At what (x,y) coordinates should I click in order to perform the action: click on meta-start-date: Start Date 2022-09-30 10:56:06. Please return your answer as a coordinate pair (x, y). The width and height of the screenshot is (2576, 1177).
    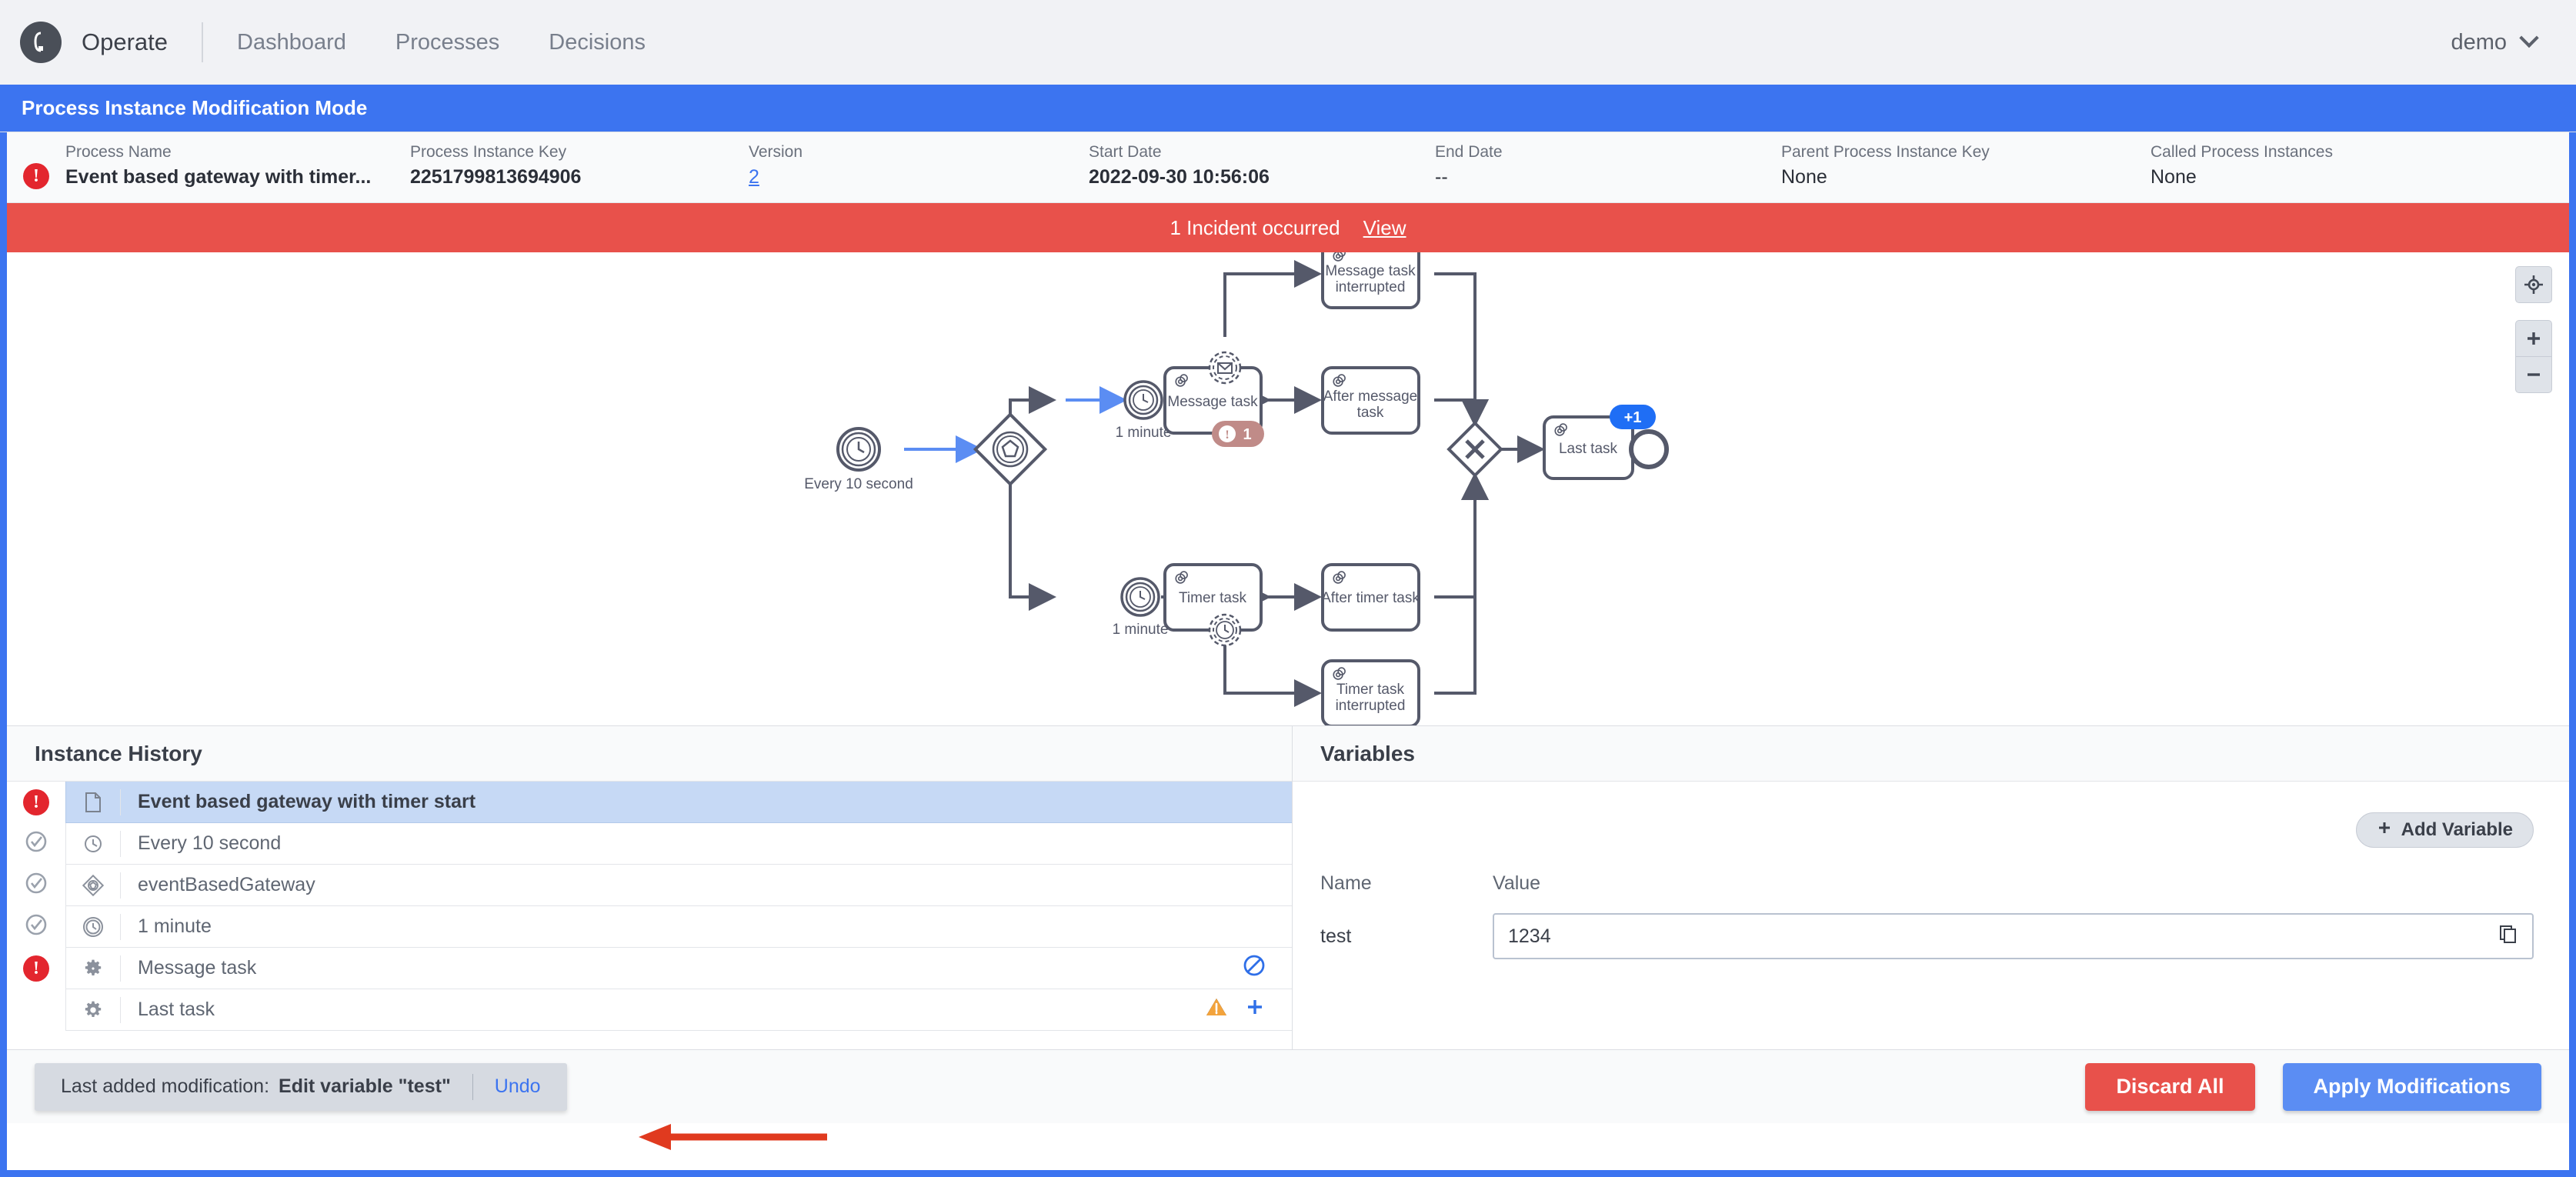
    Looking at the image, I should click on (1262, 165).